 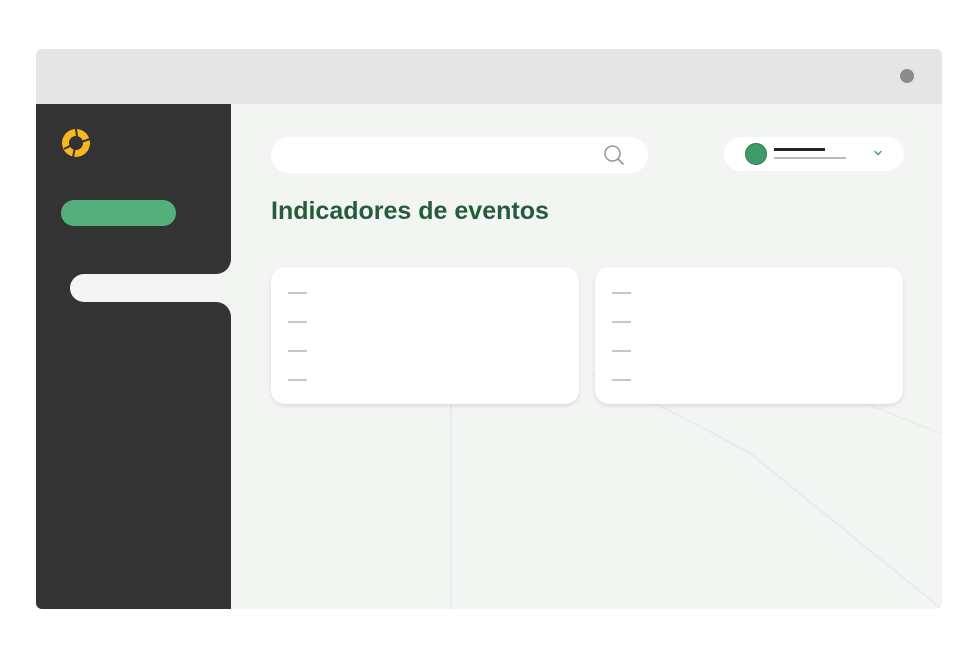 I want to click on selected-tab-curve-bottom, so click(x=223, y=309).